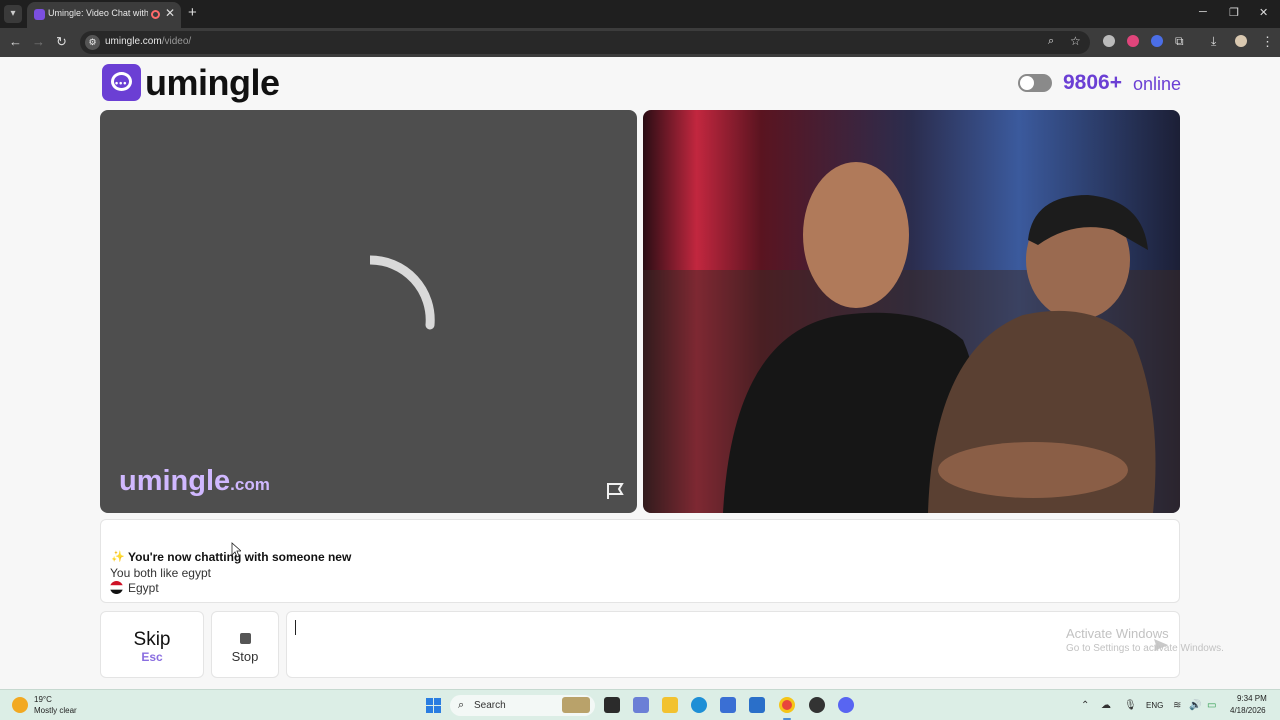  I want to click on minimize-window-button: ─, so click(1203, 12).